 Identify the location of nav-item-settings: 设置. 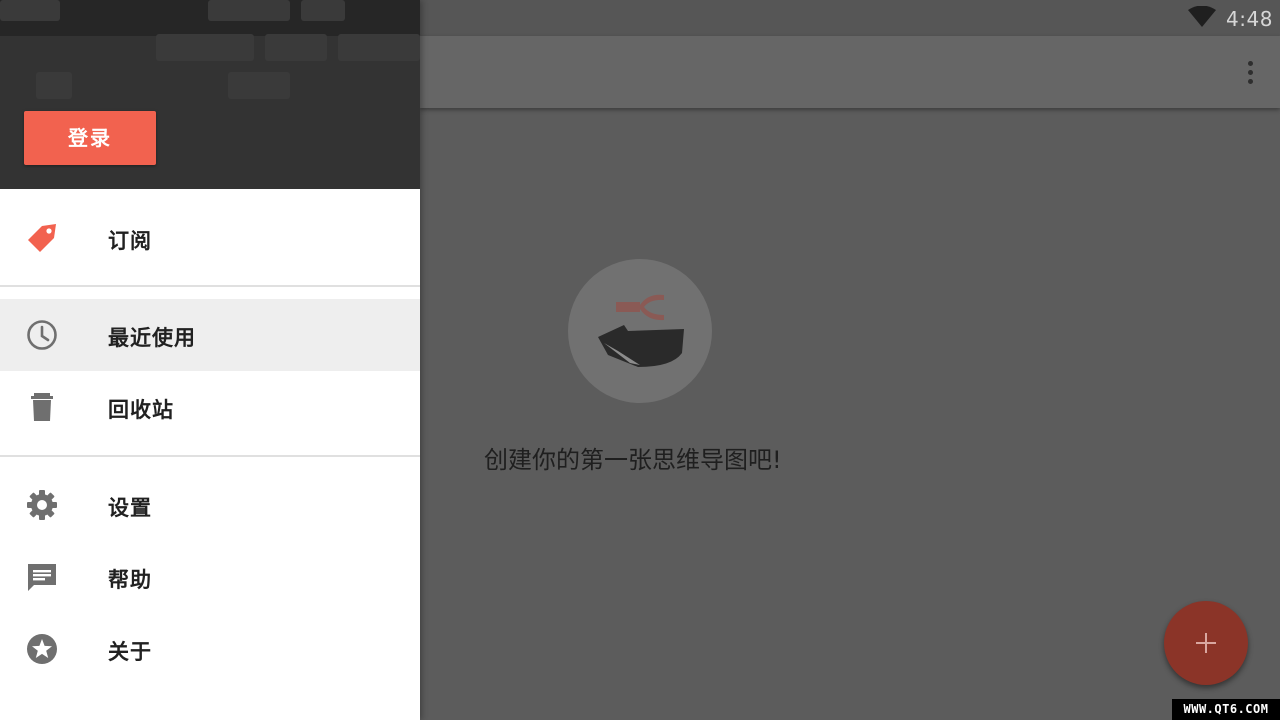
(210, 505).